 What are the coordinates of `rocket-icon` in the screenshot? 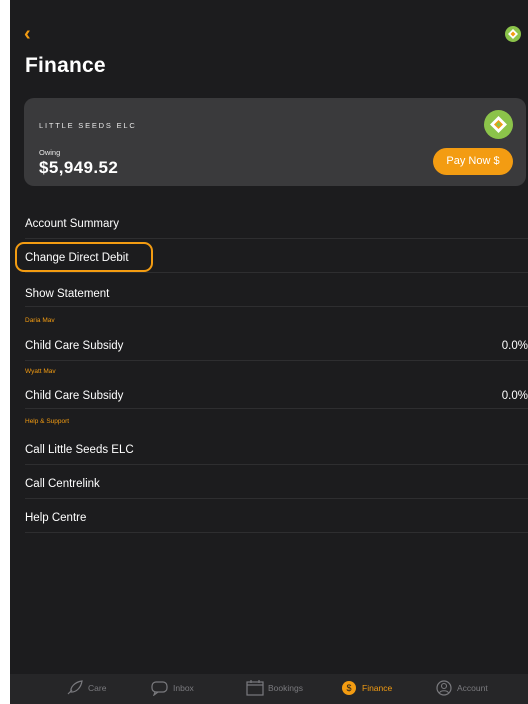 It's located at (75, 689).